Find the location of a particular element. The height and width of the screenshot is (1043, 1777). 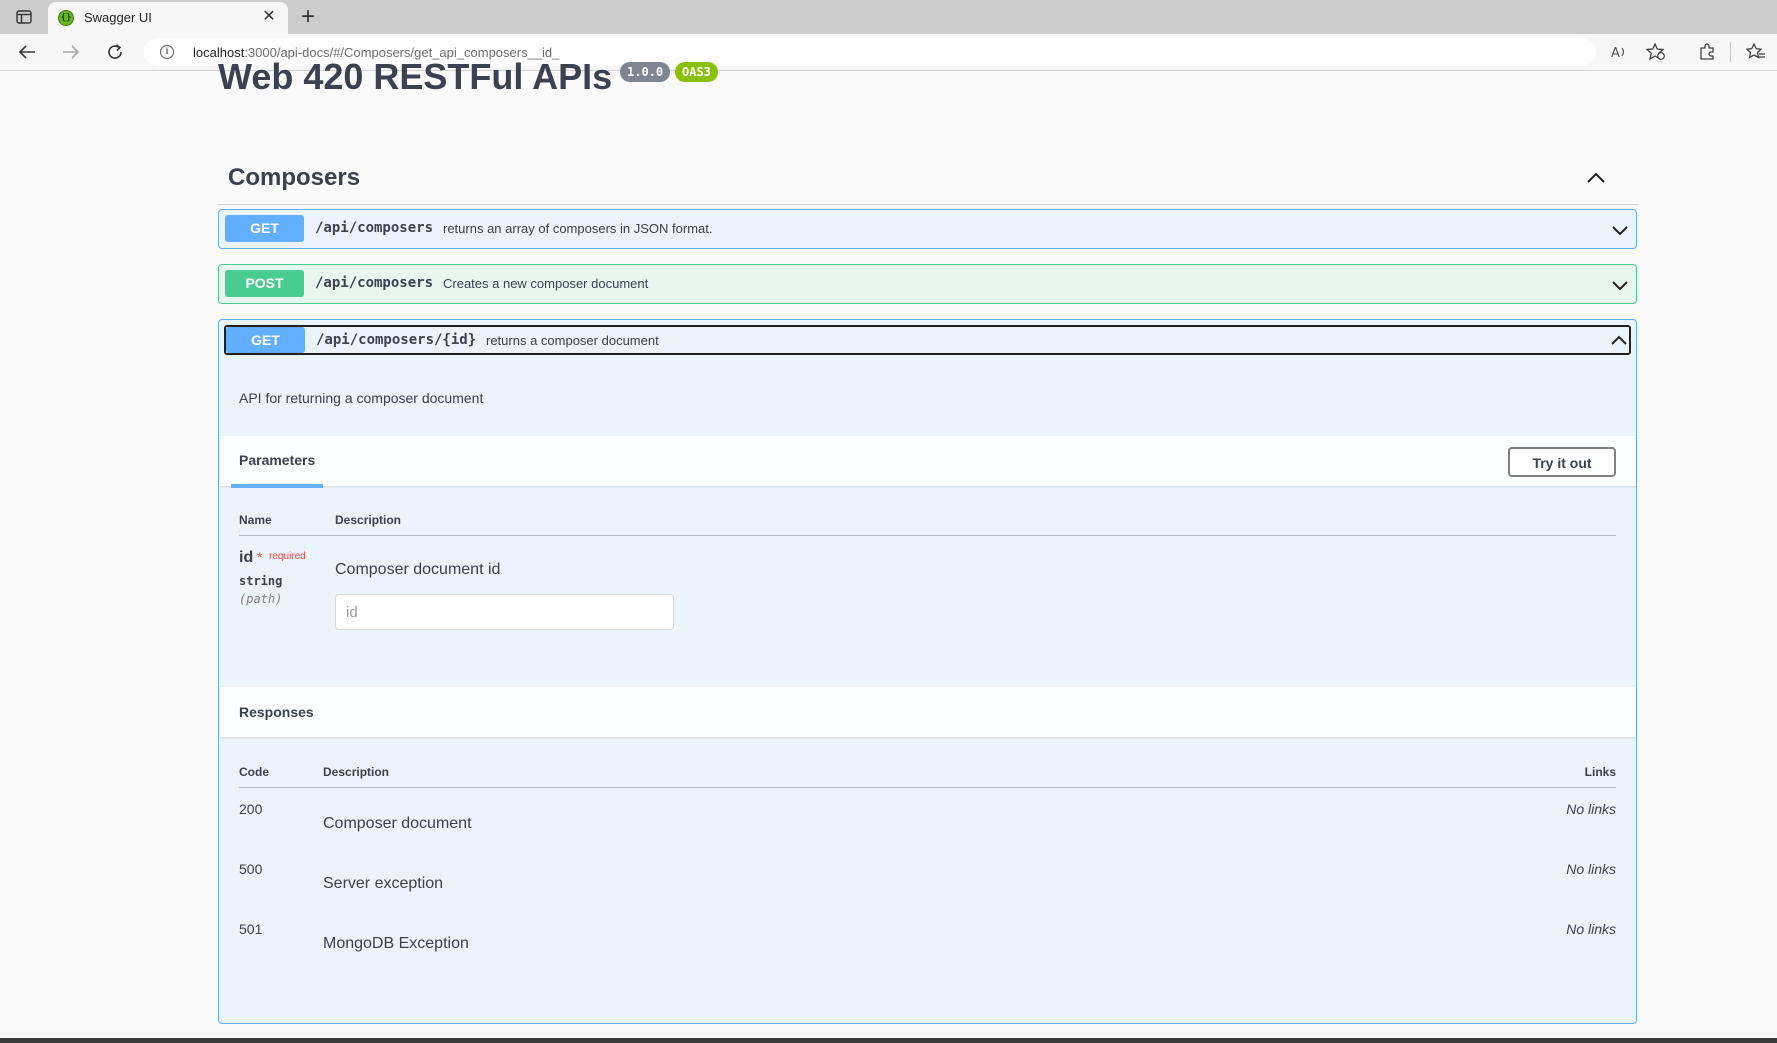

browser-tab-strip: {} Swagger UI ✕ + is located at coordinates (888, 17).